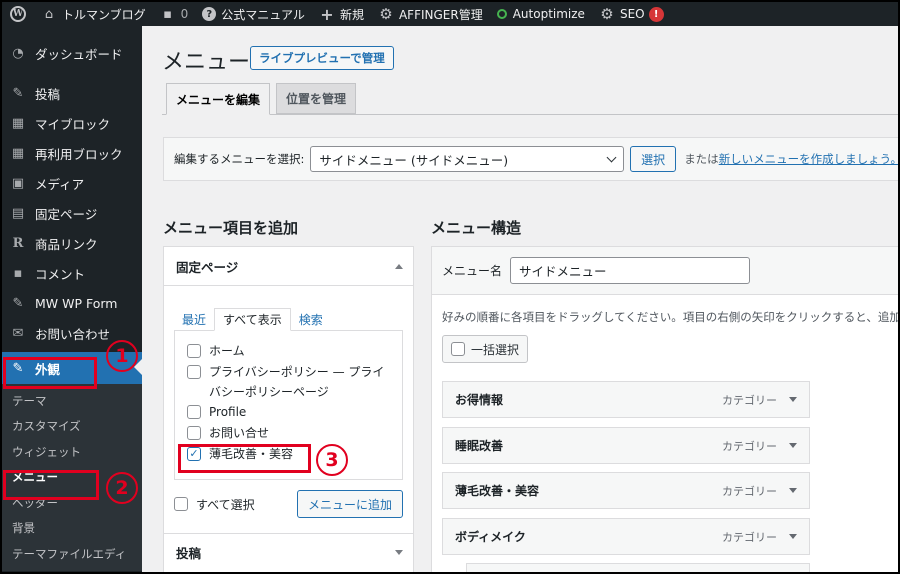  I want to click on tab-edit-menus: メニューを編集, so click(218, 99).